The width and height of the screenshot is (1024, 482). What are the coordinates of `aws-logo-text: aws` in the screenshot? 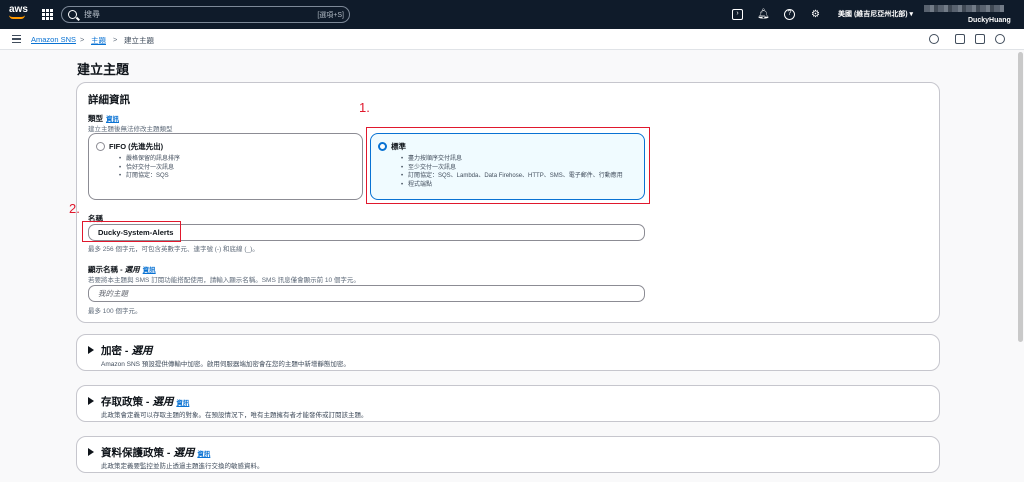 It's located at (18, 9).